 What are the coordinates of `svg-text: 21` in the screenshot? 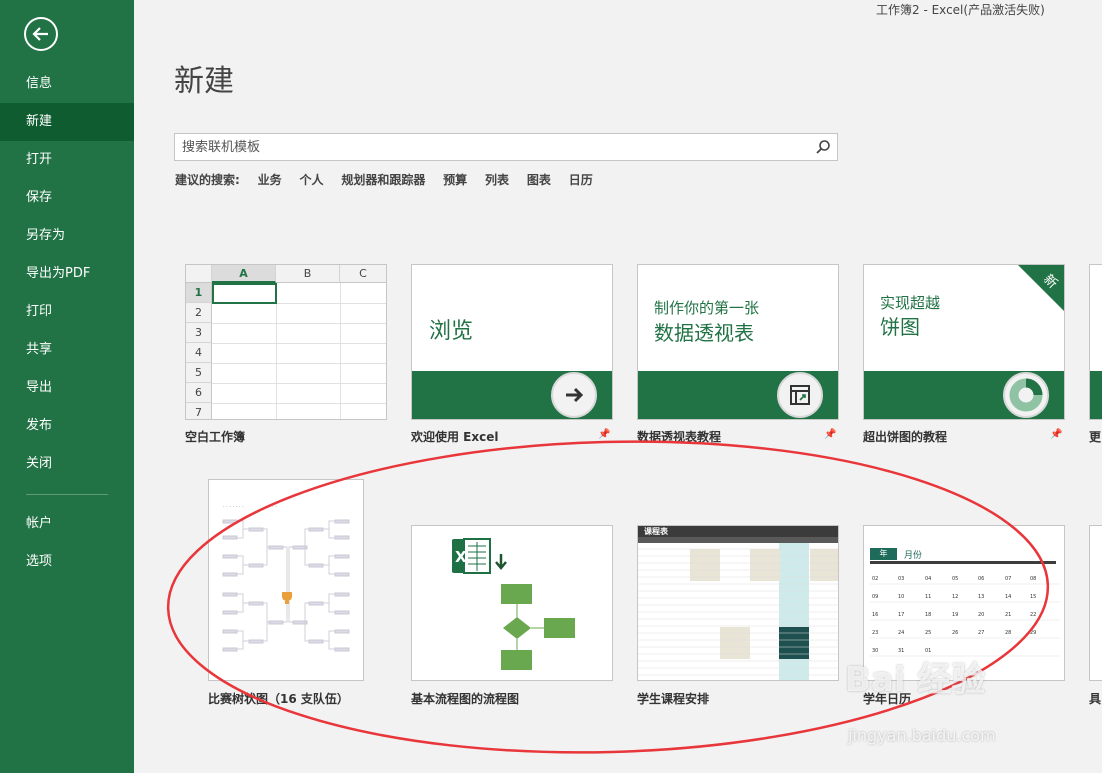 It's located at (1008, 615).